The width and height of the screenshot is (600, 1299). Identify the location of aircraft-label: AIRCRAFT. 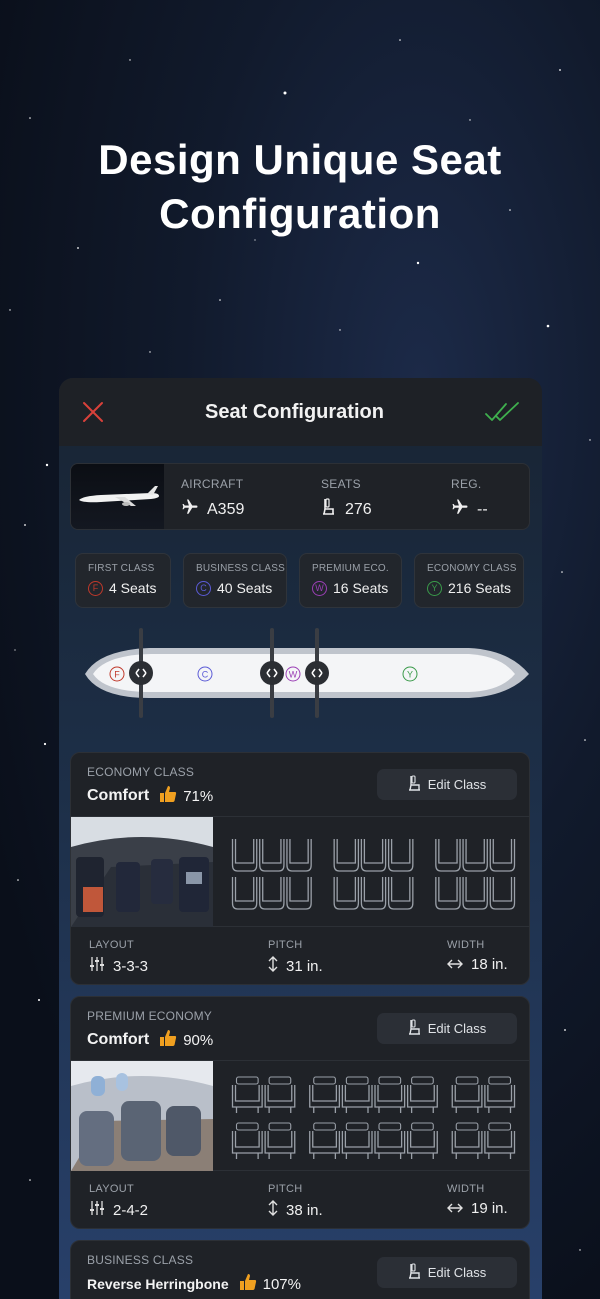
(212, 484).